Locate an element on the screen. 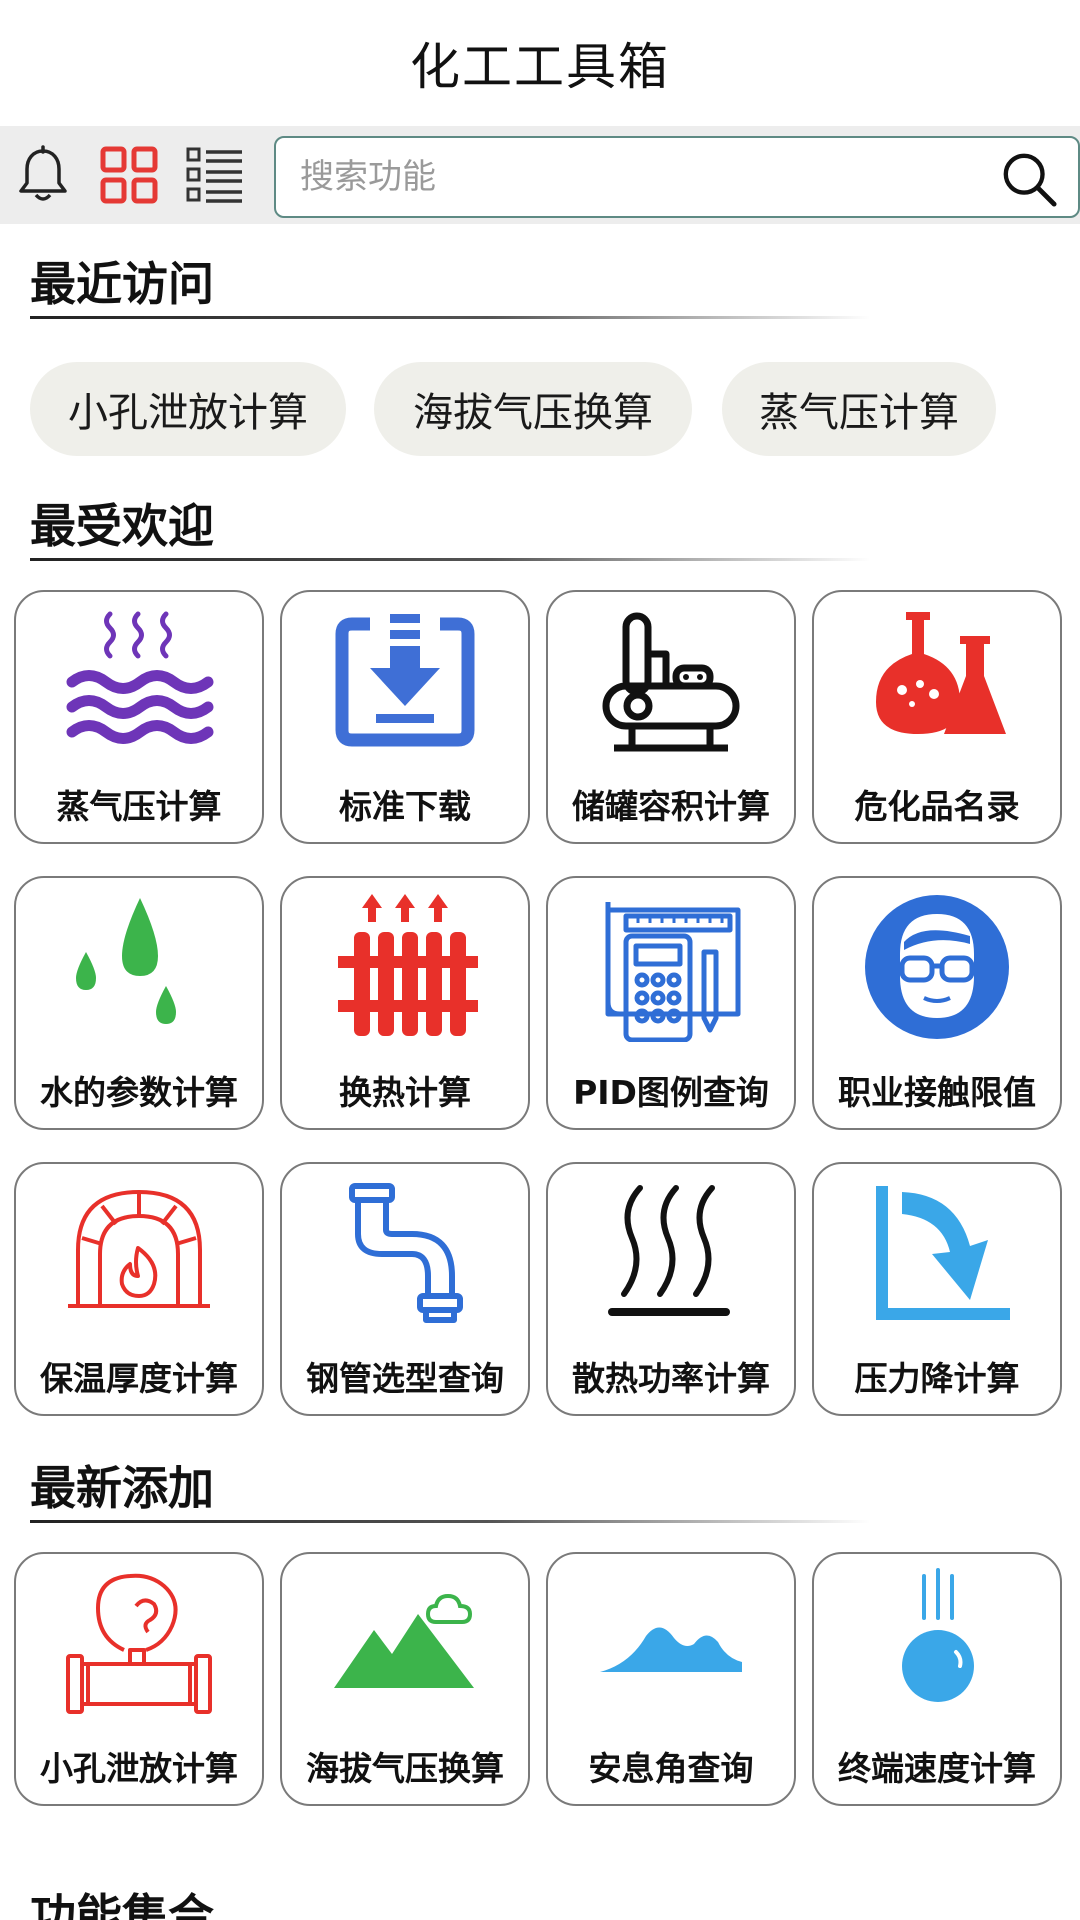 This screenshot has width=1080, height=1920. tool-card-label: 压力降计算 is located at coordinates (937, 1378).